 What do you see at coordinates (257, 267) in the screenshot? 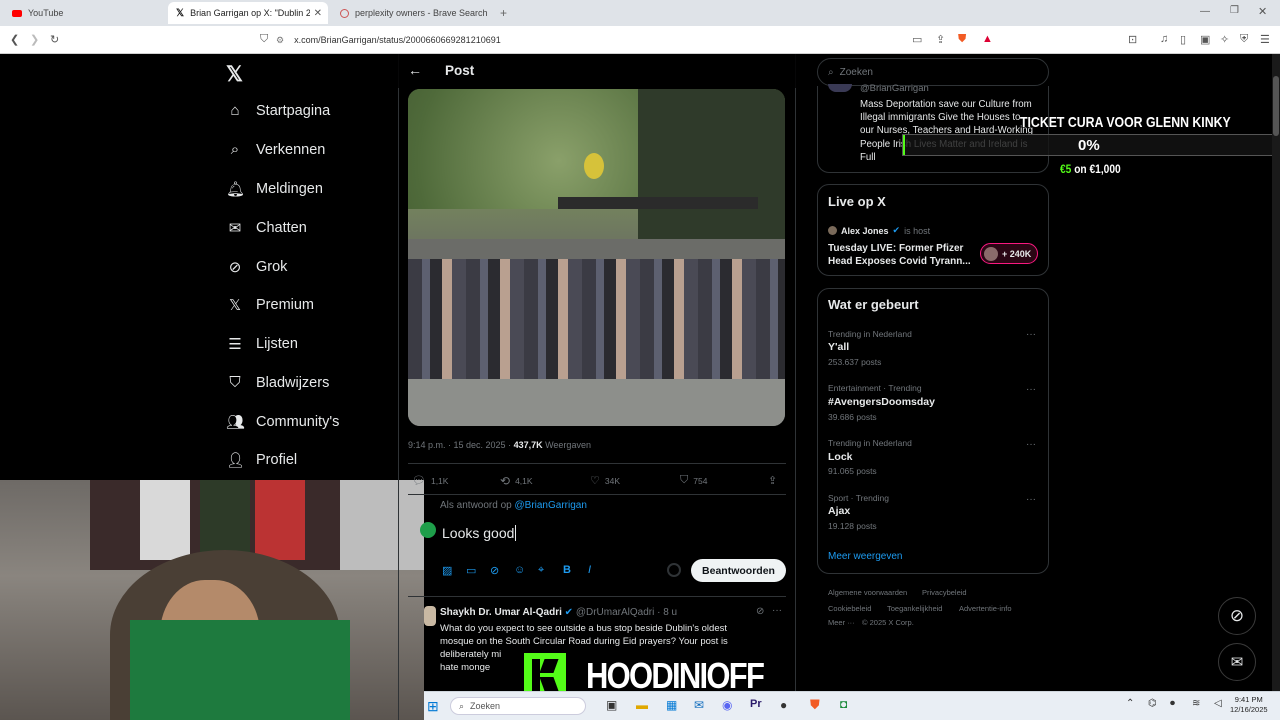
I see `sidebar-item-grok: ⊘ Grok` at bounding box center [257, 267].